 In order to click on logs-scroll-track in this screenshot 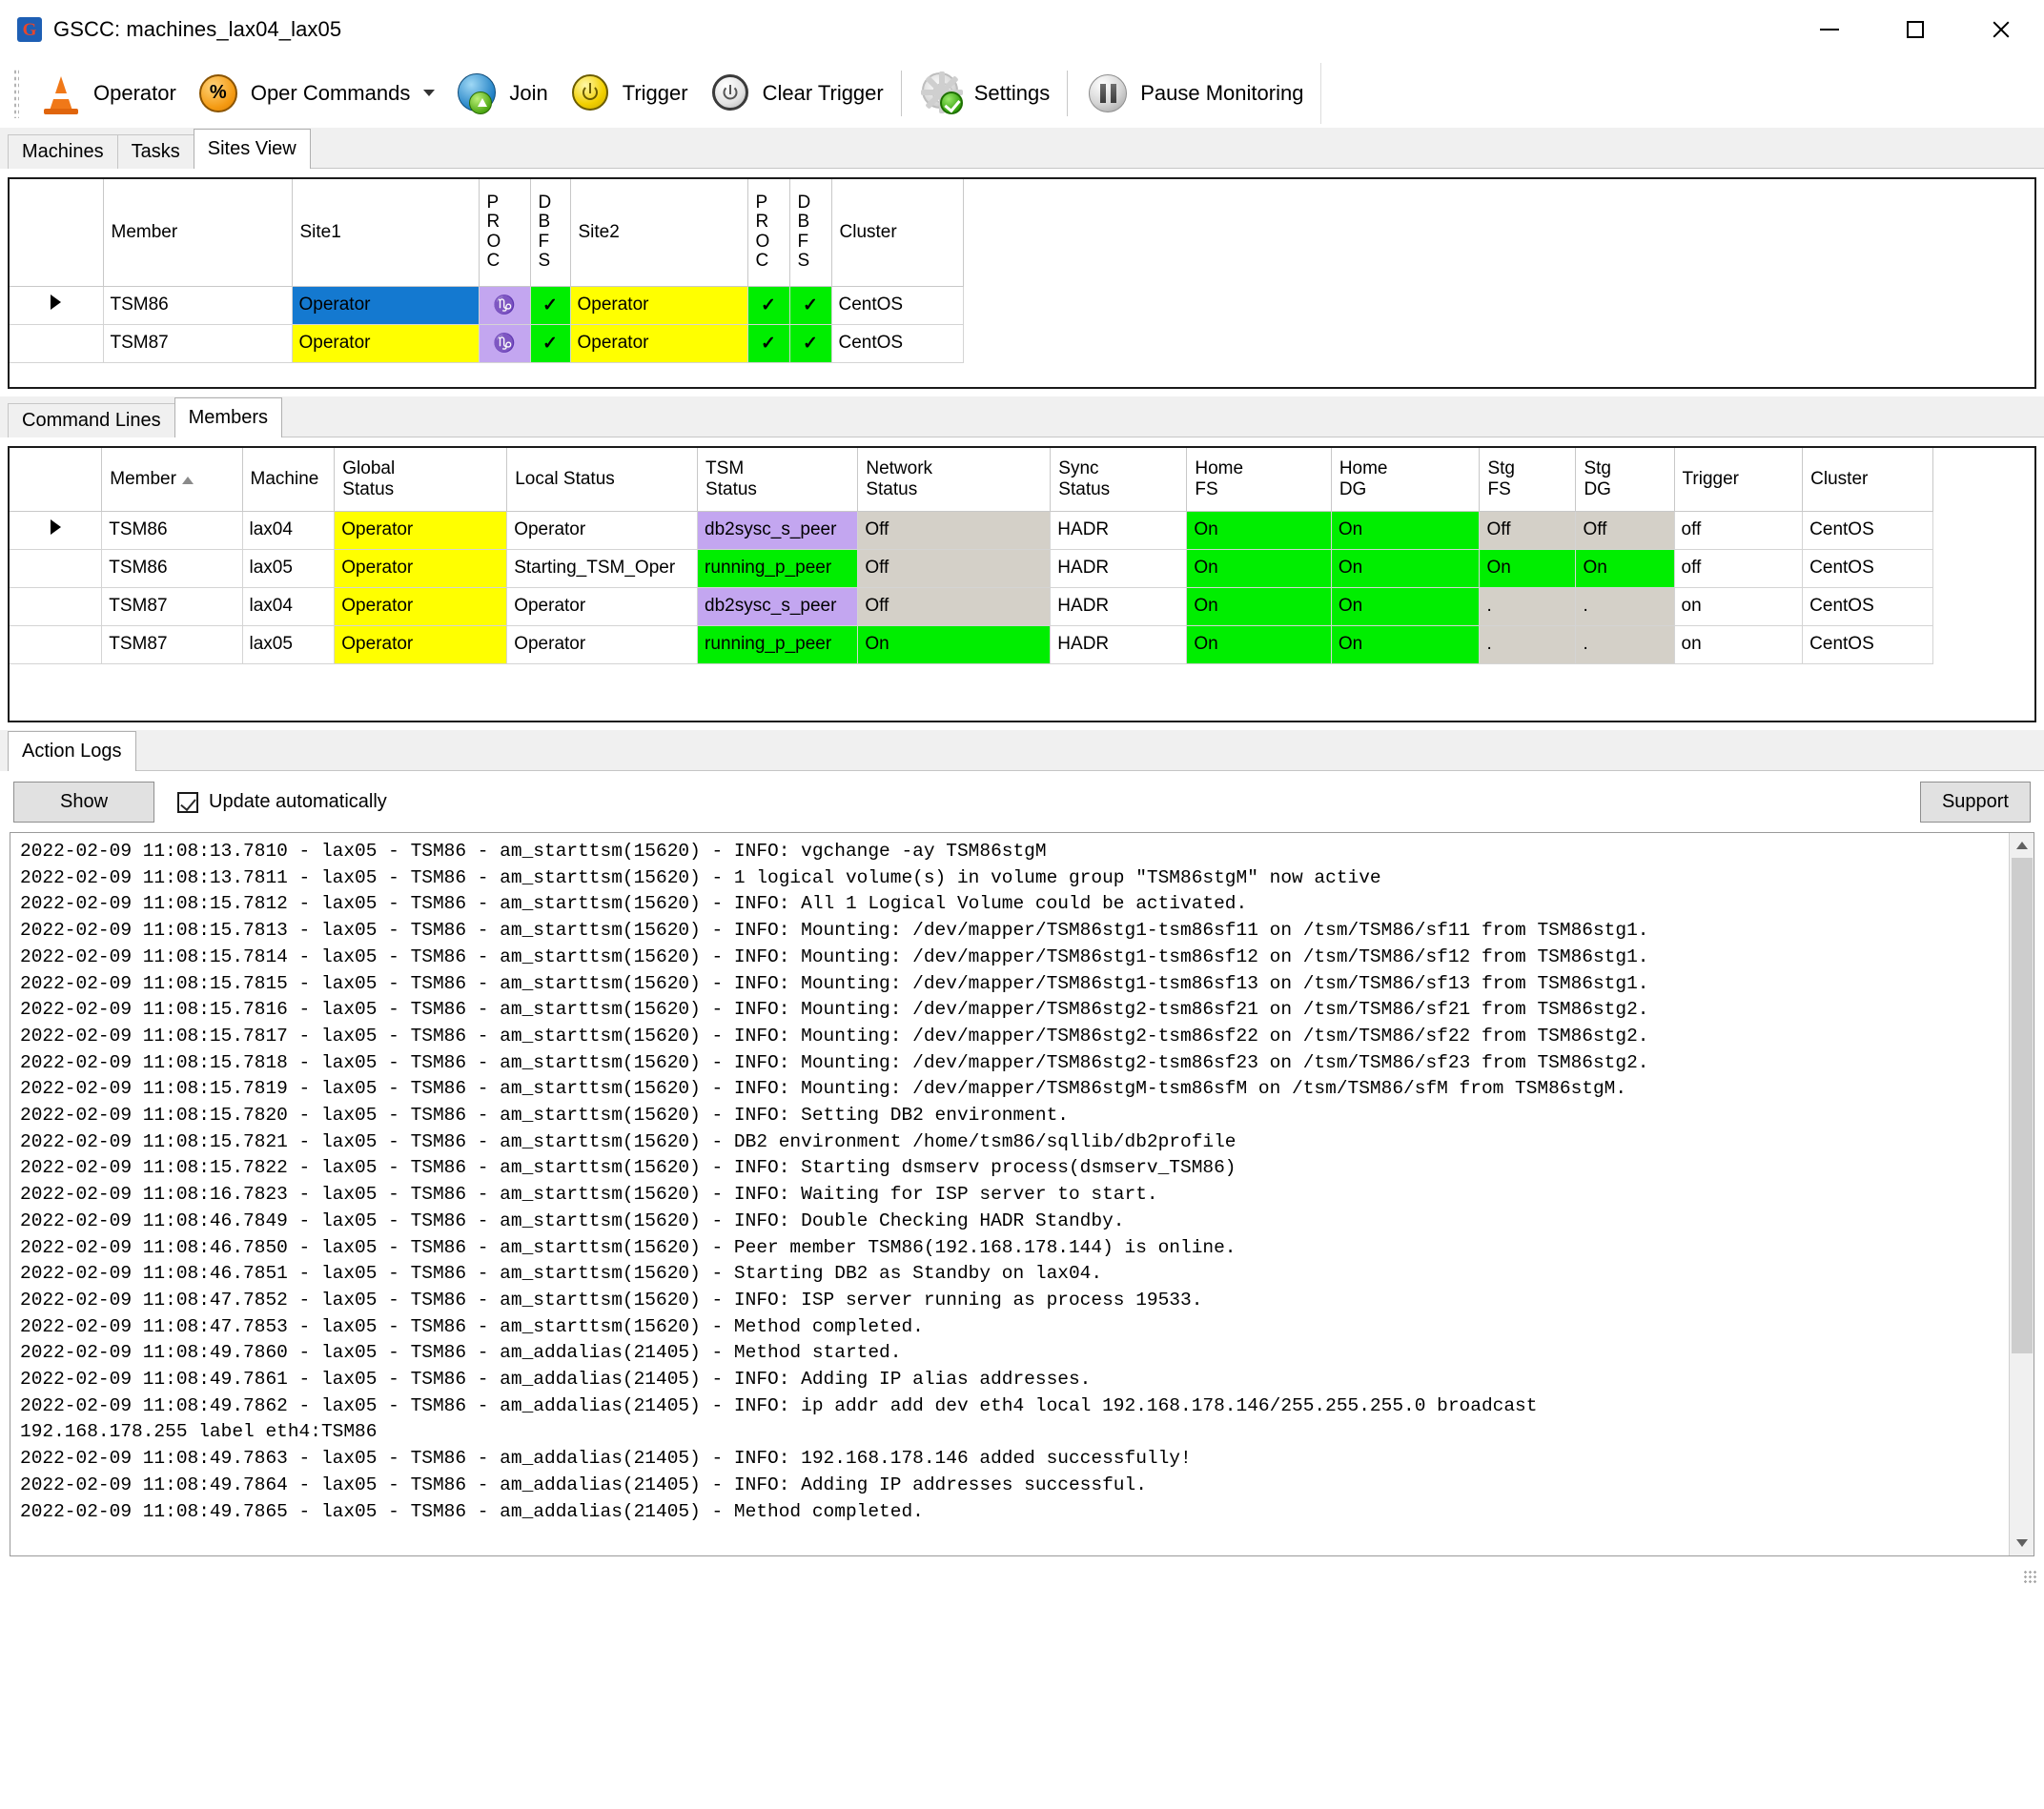, I will do `click(2021, 1195)`.